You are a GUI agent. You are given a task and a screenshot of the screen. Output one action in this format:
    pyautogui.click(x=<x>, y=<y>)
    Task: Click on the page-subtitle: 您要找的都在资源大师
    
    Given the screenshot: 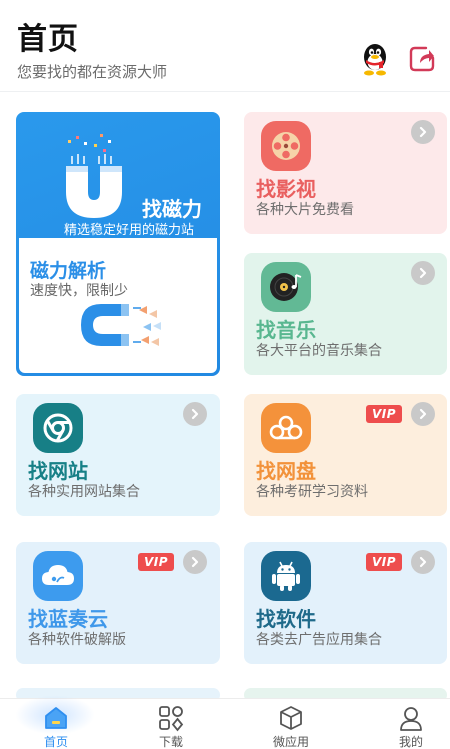 What is the action you would take?
    pyautogui.click(x=92, y=72)
    